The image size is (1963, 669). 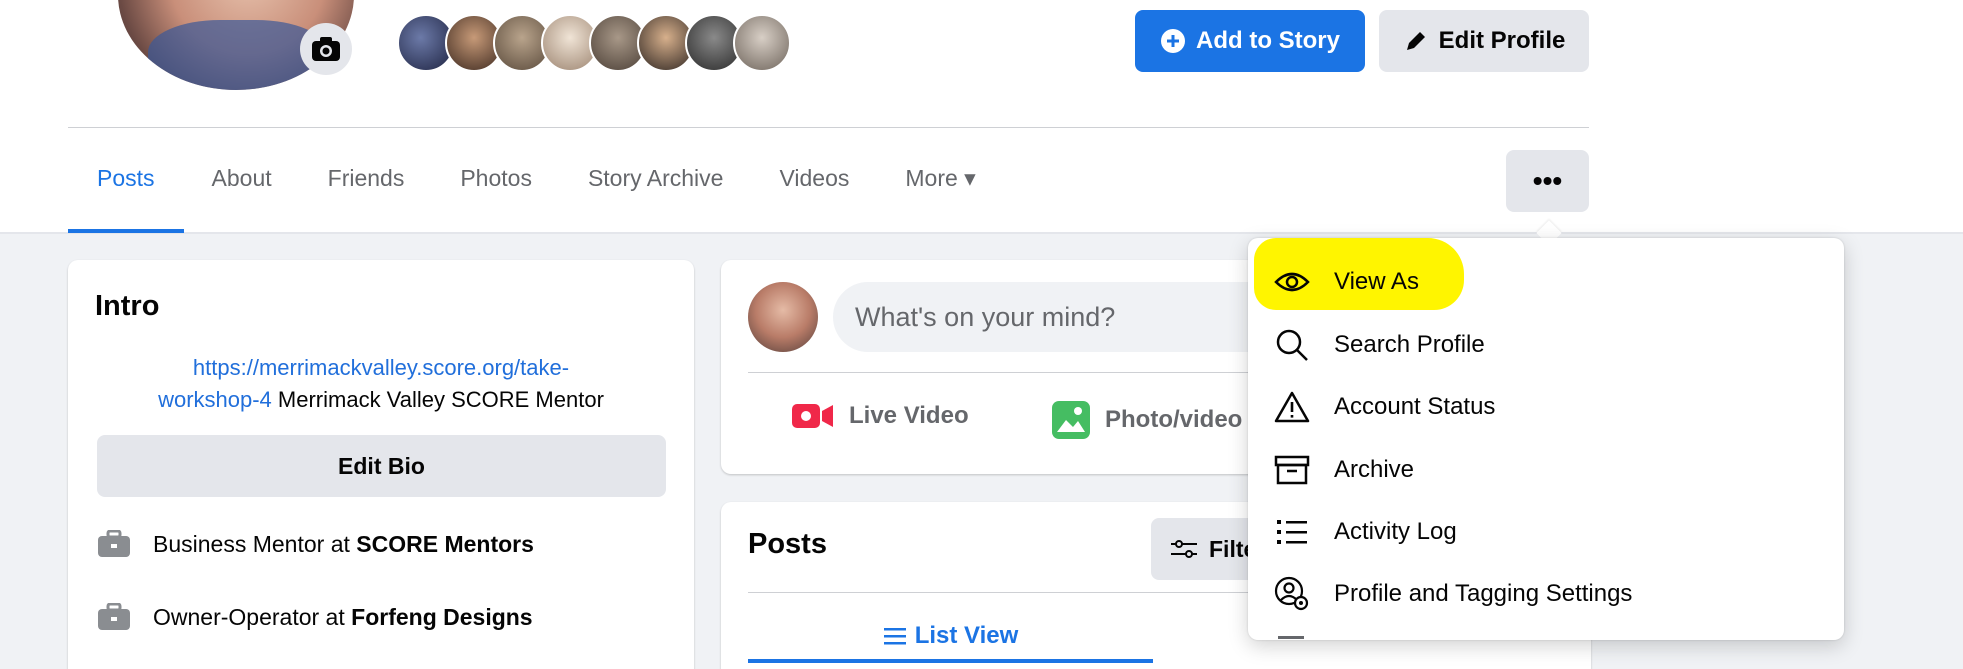 I want to click on list-view-label: List View, so click(x=966, y=635).